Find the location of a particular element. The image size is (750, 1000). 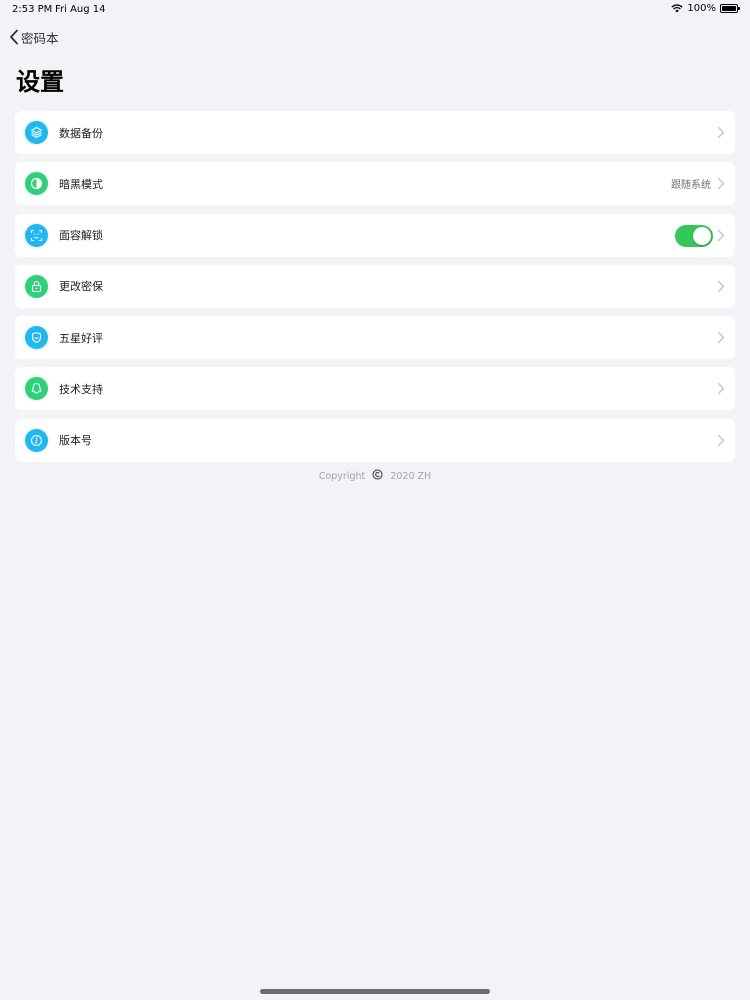

copyright-suffix: 2020 ZH is located at coordinates (411, 476).